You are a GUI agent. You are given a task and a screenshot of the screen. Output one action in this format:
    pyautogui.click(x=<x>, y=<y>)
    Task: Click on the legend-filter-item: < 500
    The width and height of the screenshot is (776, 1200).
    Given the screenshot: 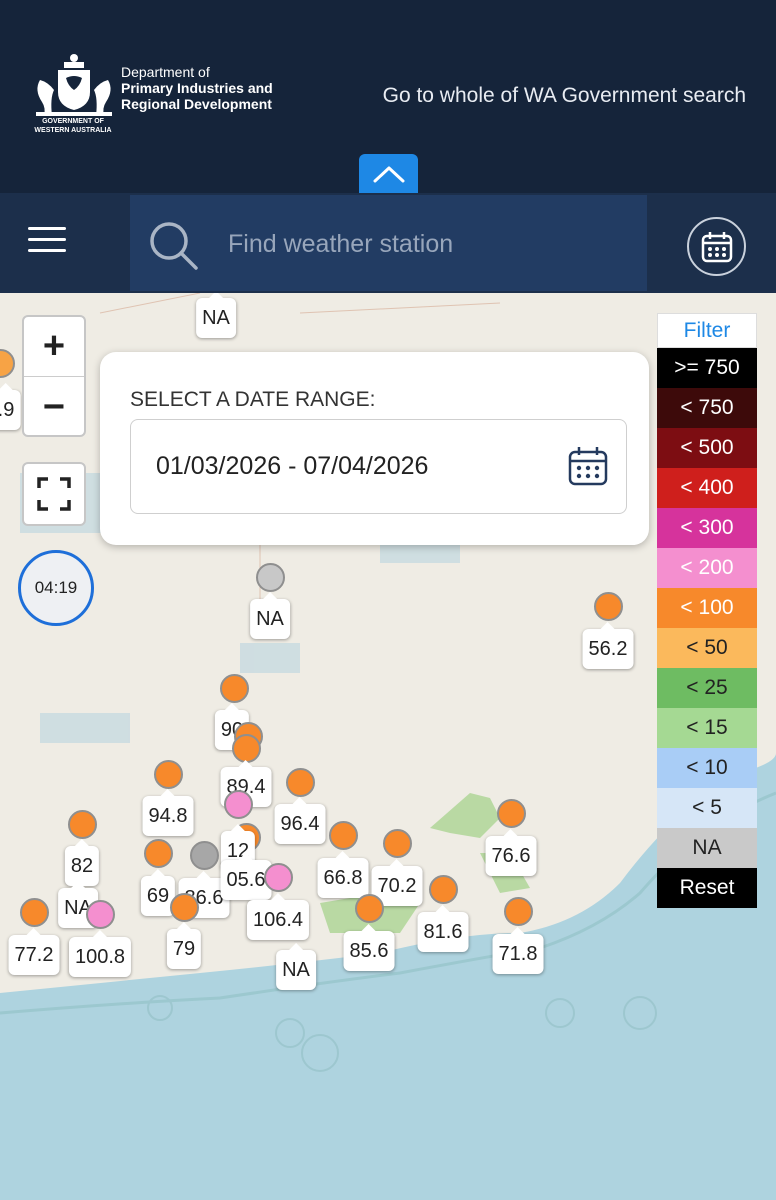 What is the action you would take?
    pyautogui.click(x=707, y=448)
    